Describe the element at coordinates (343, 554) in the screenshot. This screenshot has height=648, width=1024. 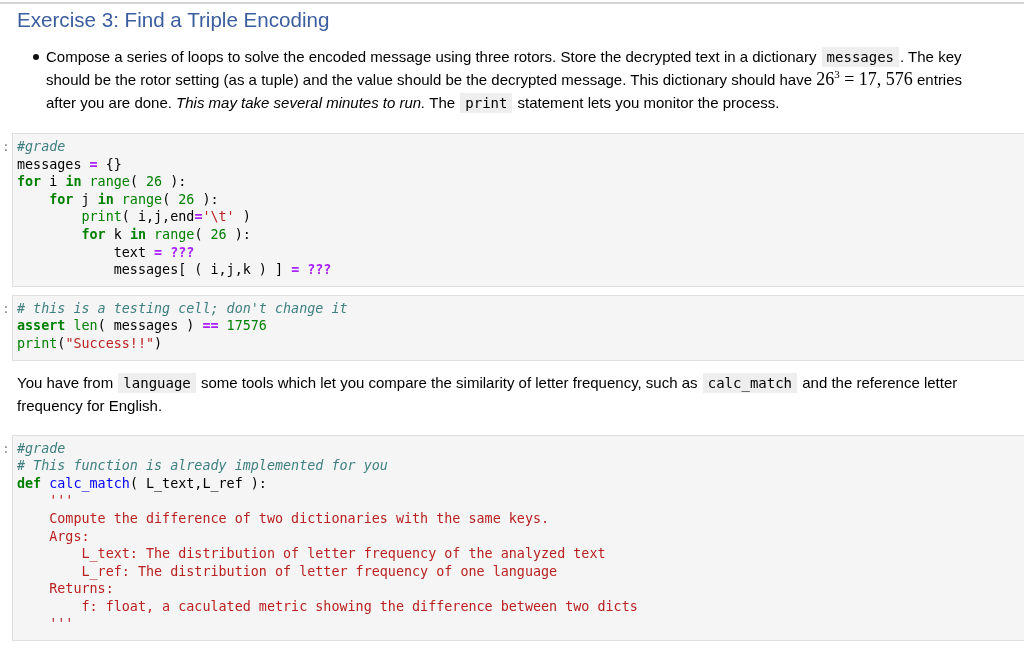
I see `code-line: L_text: The distribution of letter frequency of the analyzed text` at that location.